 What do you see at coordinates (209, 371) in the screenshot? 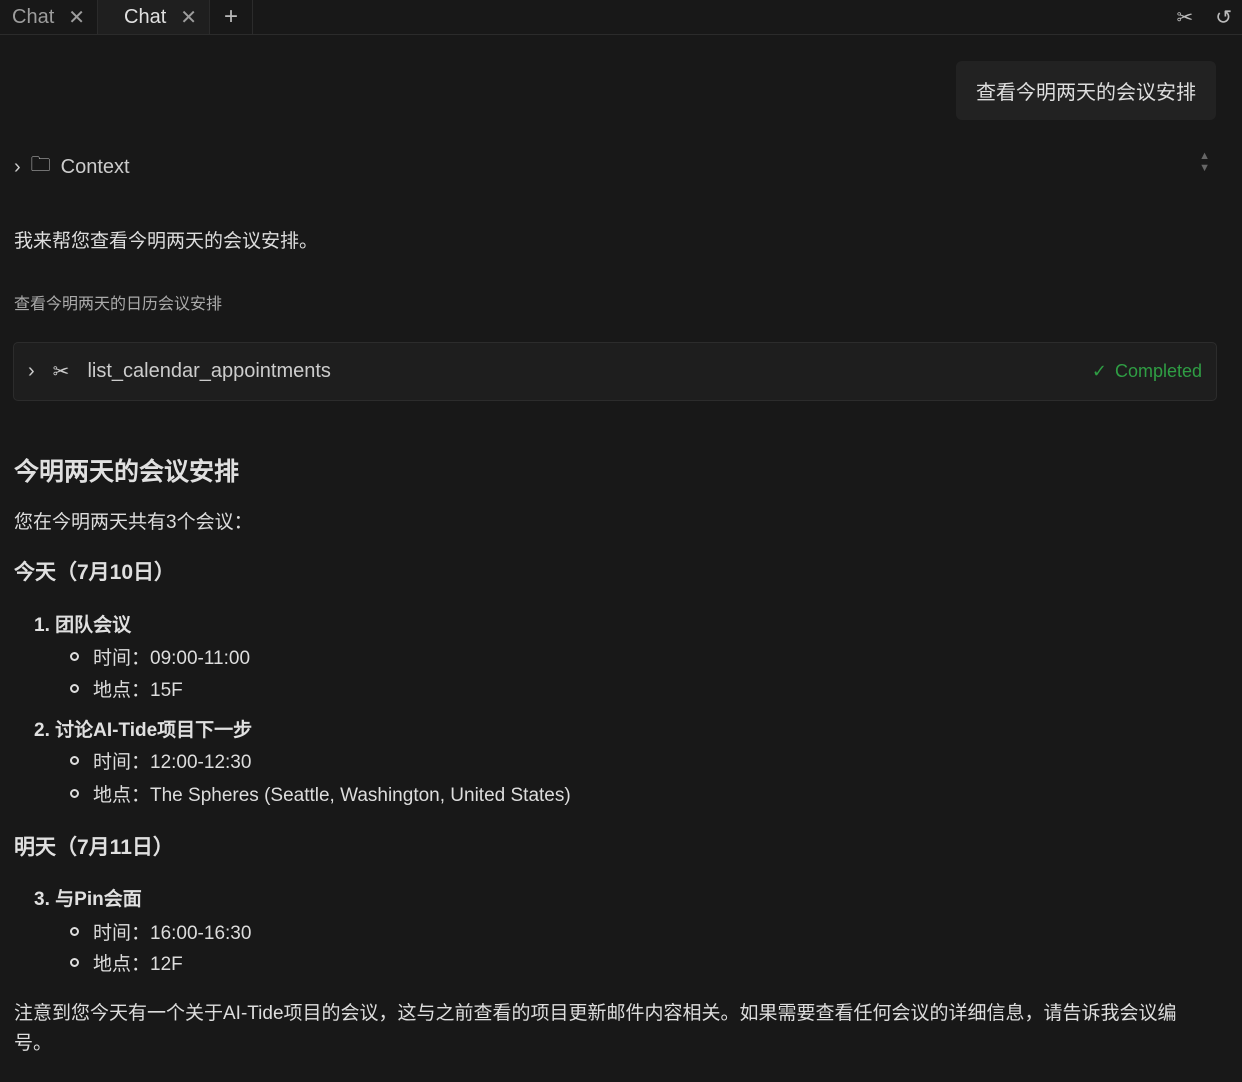
I see `tool-name: list_calendar_appointments` at bounding box center [209, 371].